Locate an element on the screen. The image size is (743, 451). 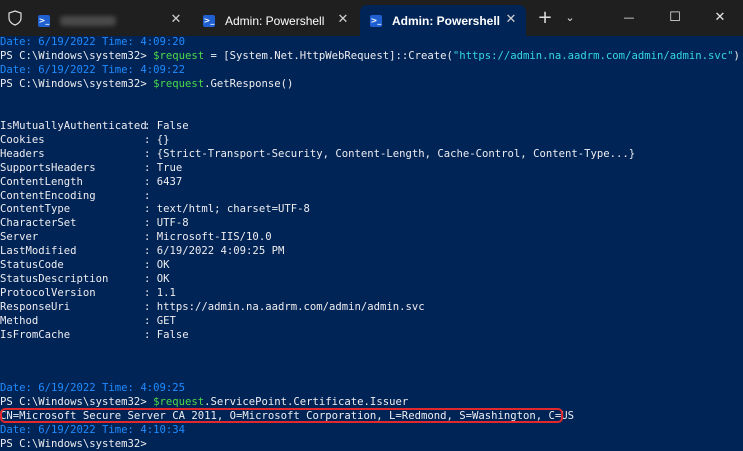
property-row: LastModified: 6/19/2022 4:09:25 PM is located at coordinates (142, 251).